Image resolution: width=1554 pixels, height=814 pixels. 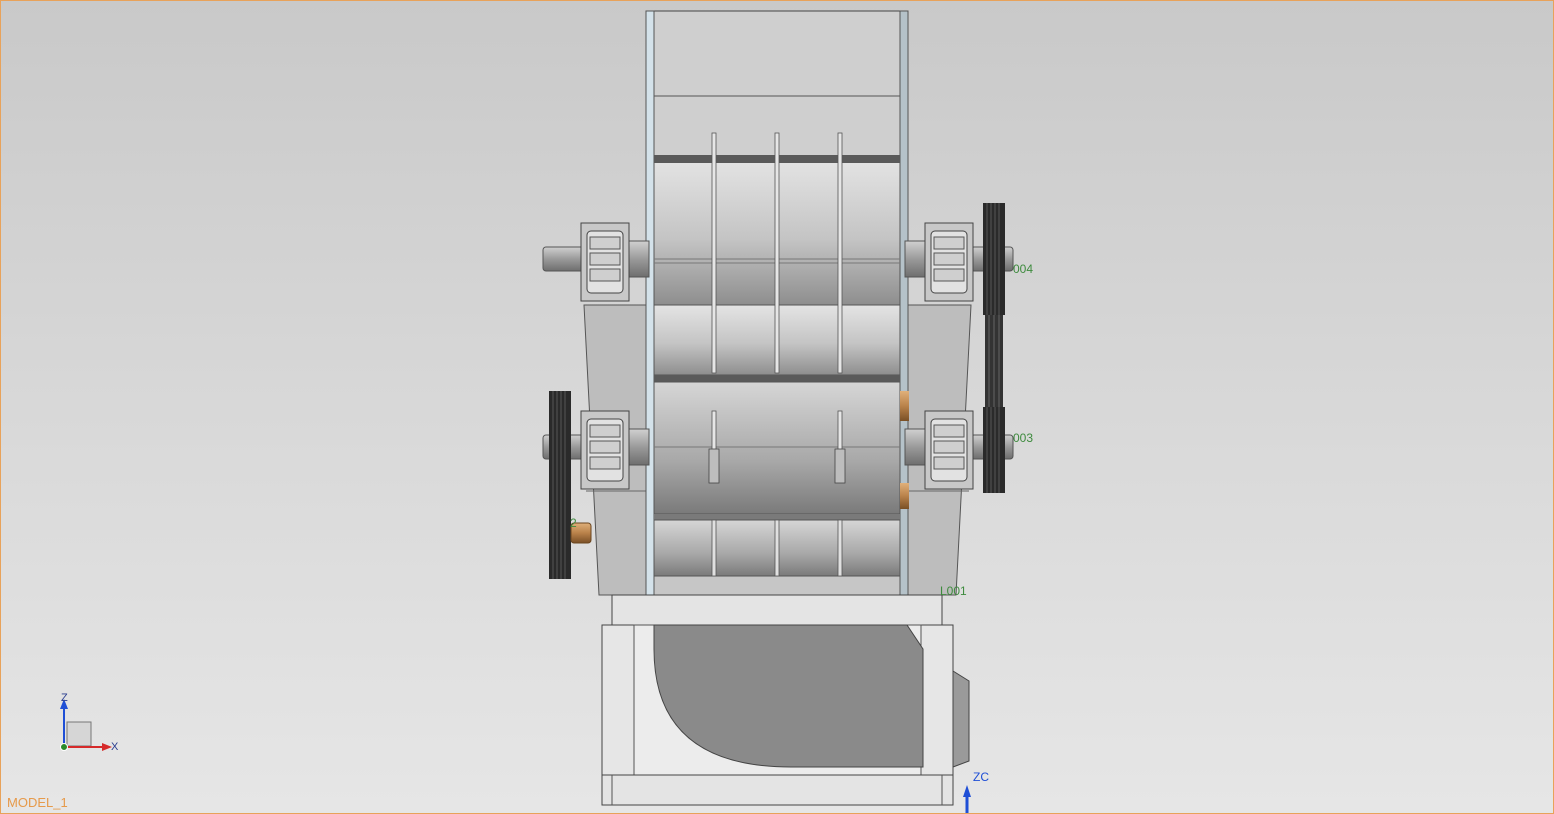 I want to click on pulley-left-lower, so click(x=560, y=485).